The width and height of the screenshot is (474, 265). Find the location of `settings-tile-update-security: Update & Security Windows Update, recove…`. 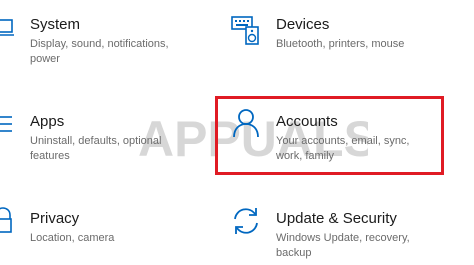

settings-tile-update-security: Update & Security Windows Update, recove… is located at coordinates (348, 233).